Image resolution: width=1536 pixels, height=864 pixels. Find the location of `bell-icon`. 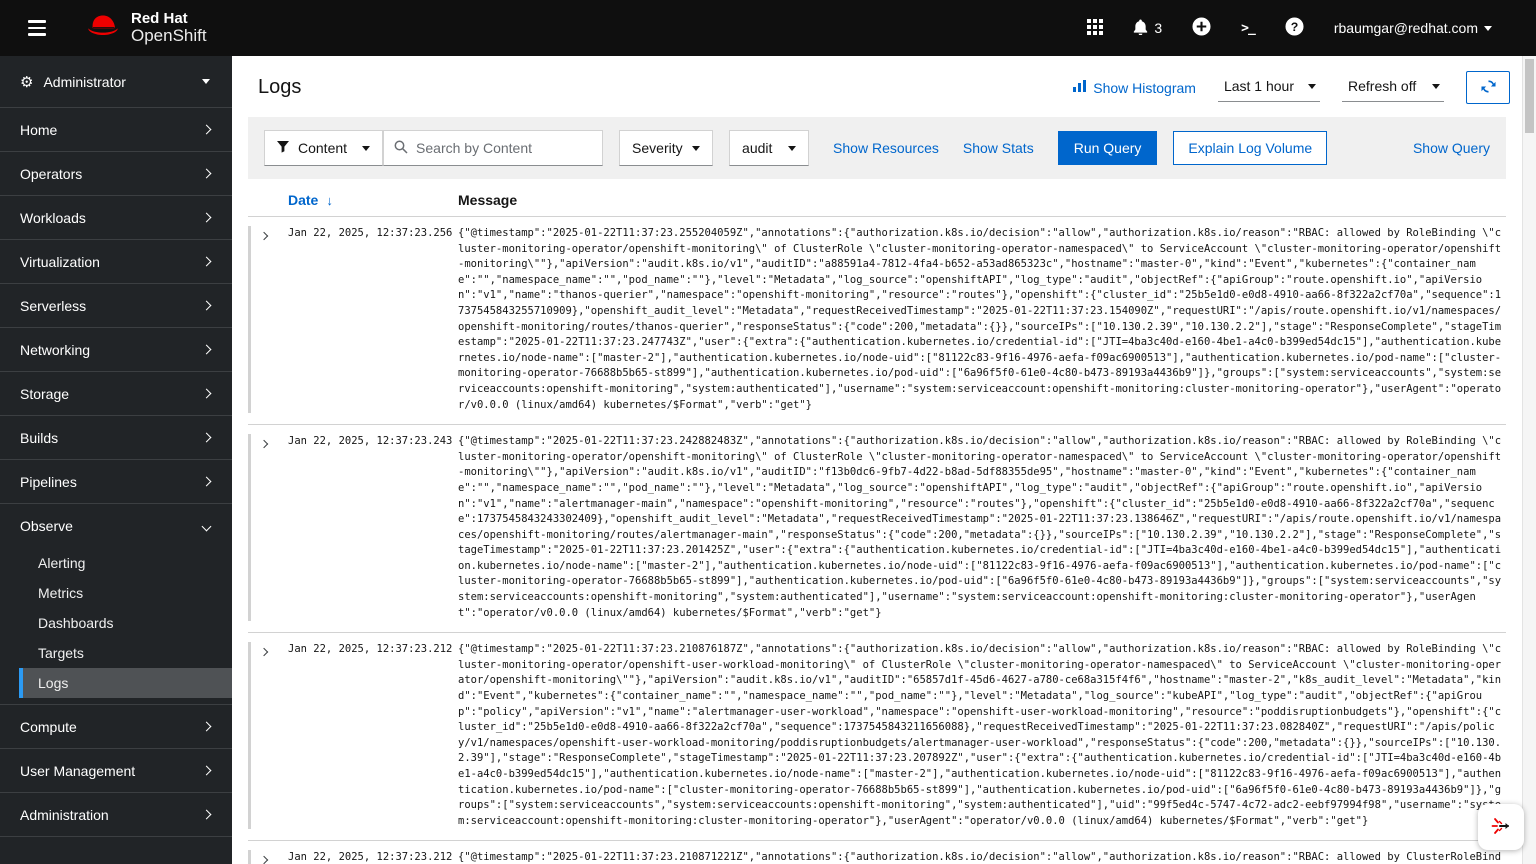

bell-icon is located at coordinates (1140, 28).